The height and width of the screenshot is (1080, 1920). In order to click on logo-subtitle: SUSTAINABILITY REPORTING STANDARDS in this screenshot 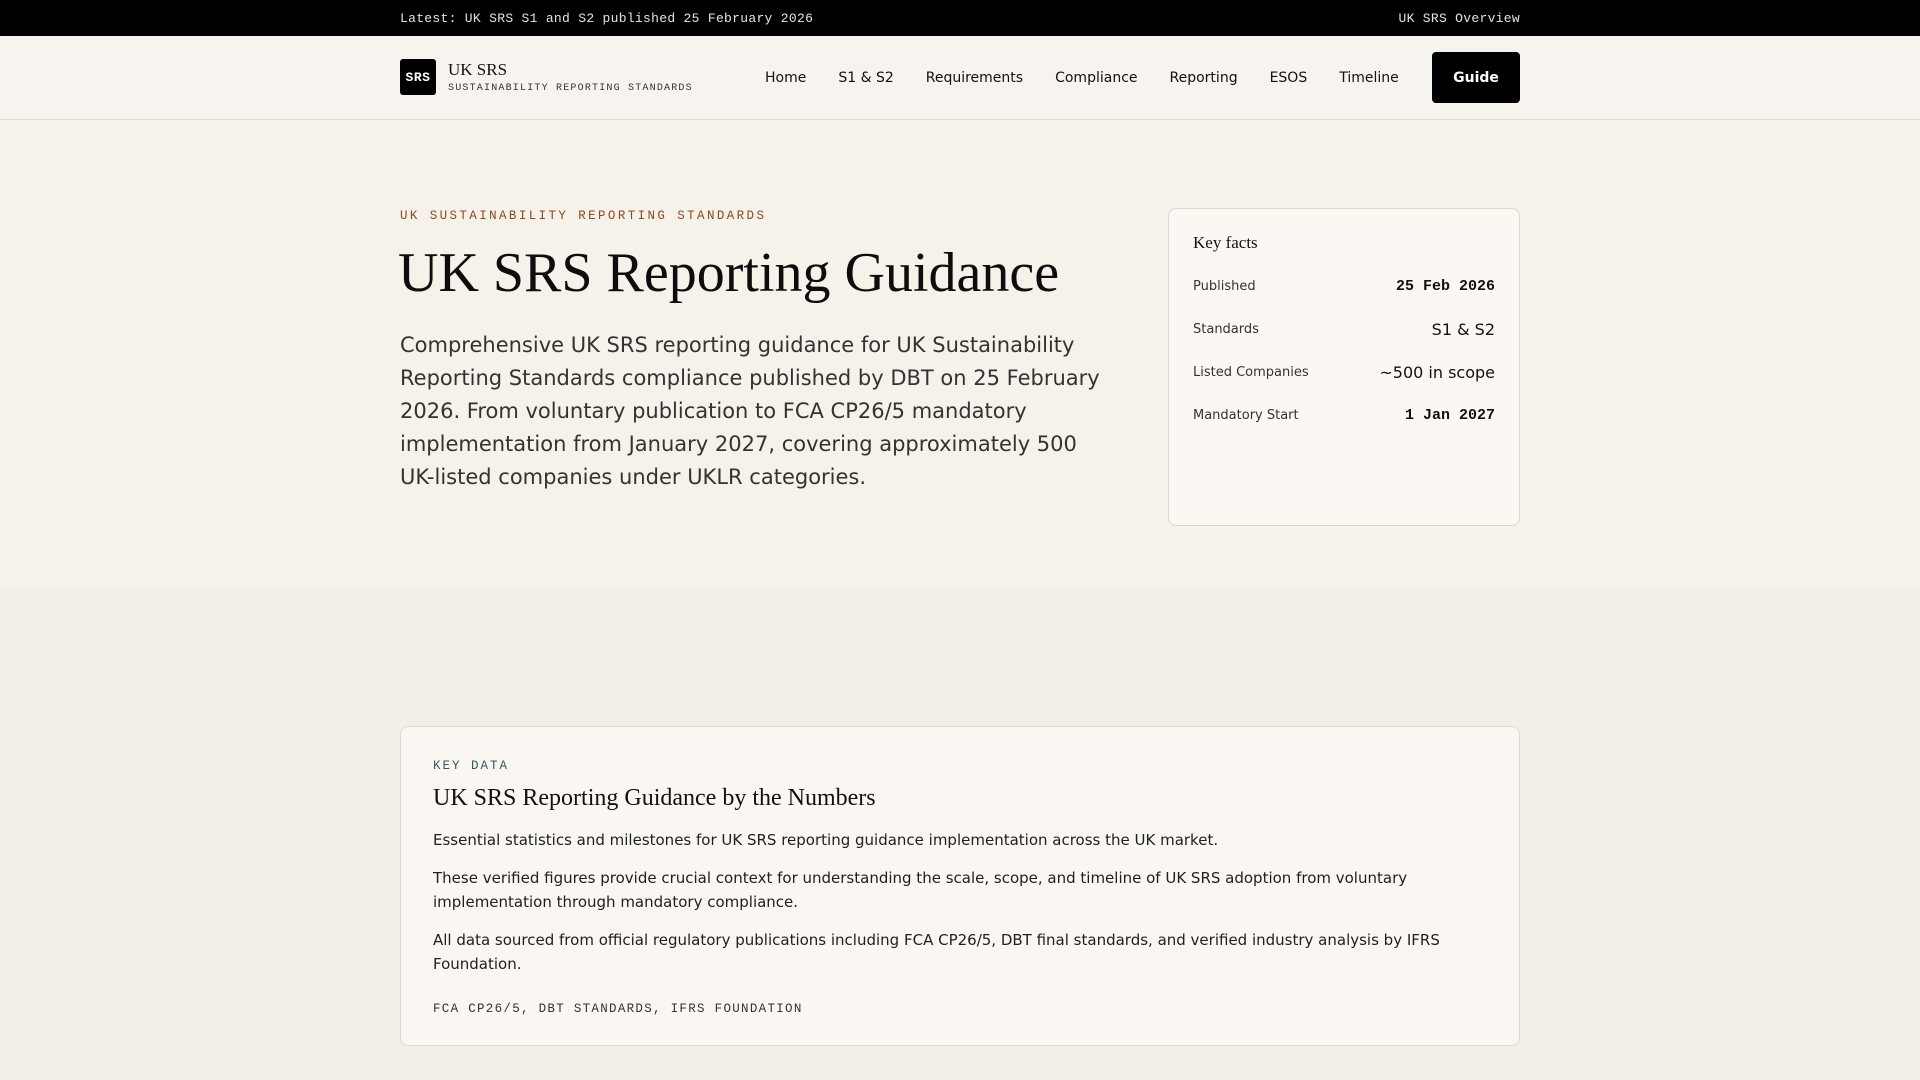, I will do `click(570, 88)`.